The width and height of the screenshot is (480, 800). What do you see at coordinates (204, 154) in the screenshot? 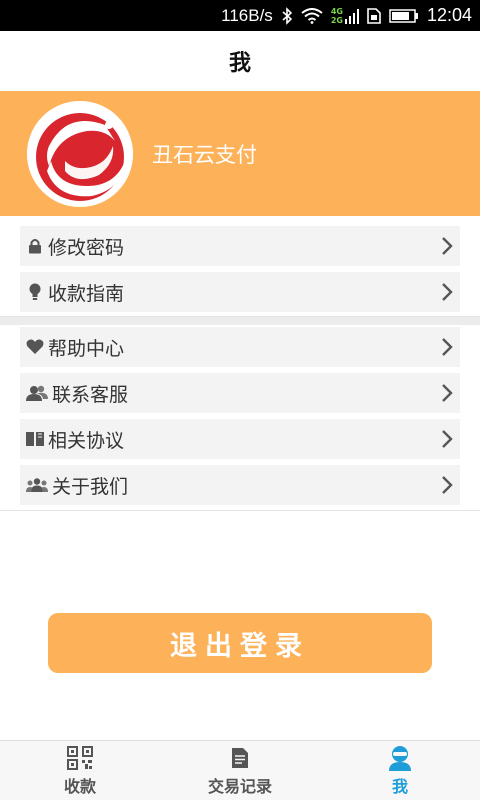
I see `merchant-name: 丑石云支付` at bounding box center [204, 154].